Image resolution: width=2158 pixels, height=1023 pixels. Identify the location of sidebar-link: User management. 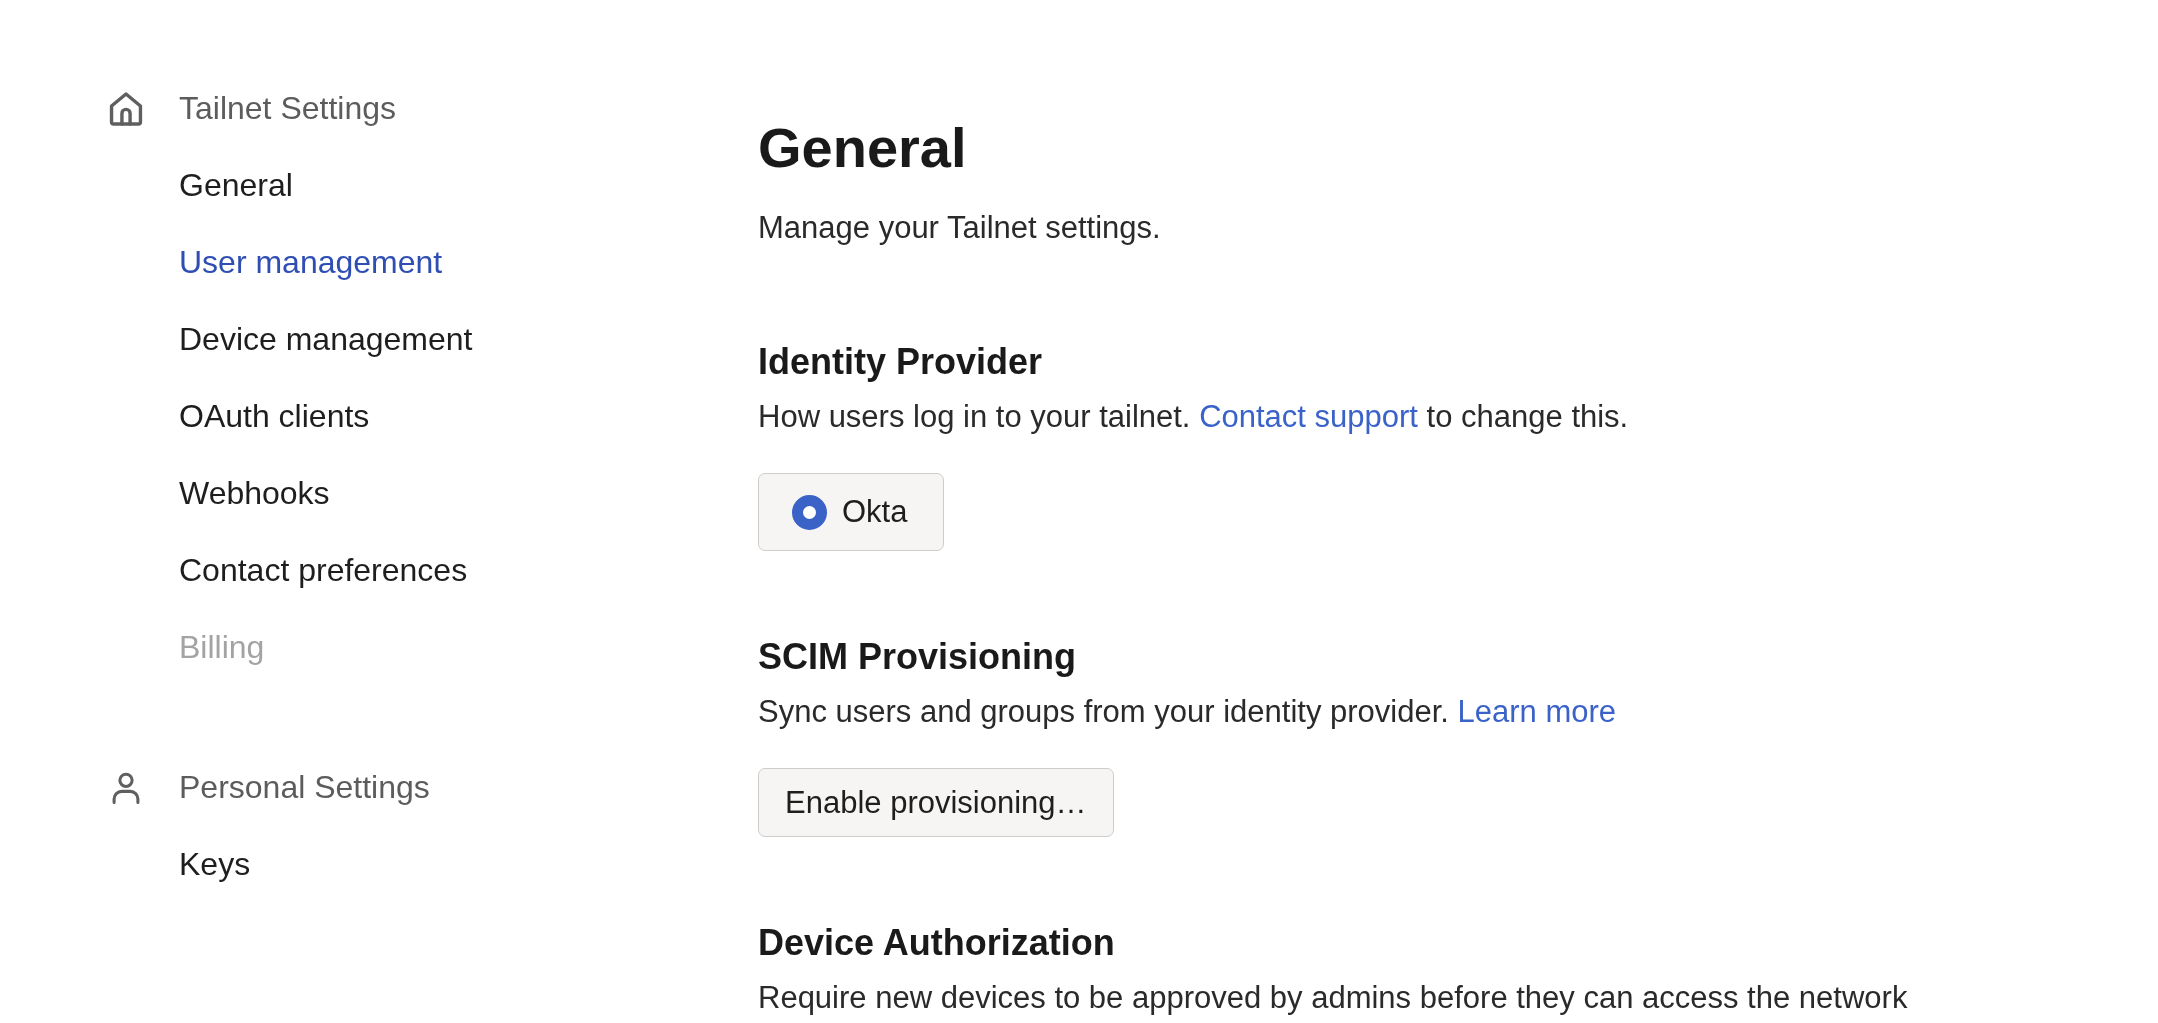
(311, 262).